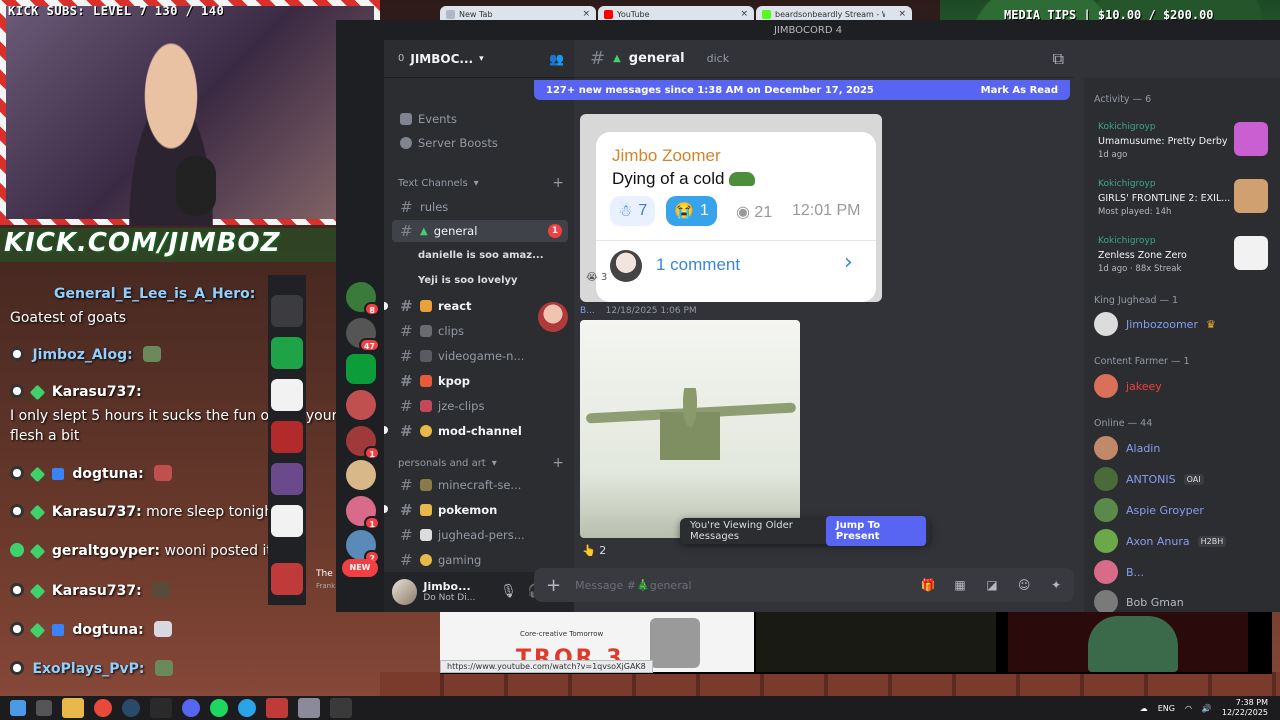  I want to click on jump-to-present-button: Jump To Present, so click(875, 531).